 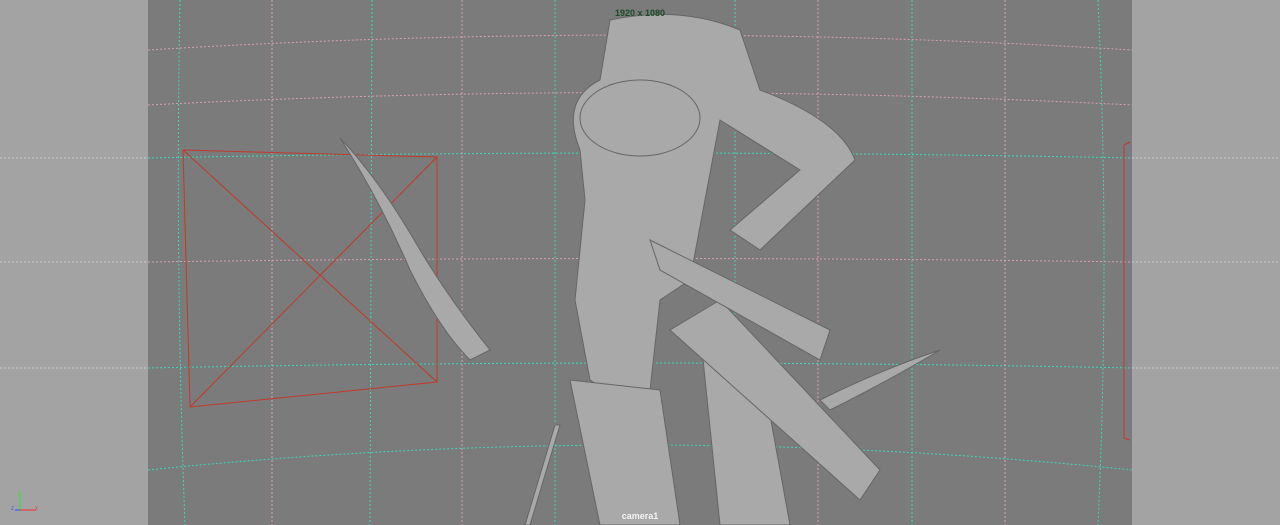 I want to click on axis-y-label: y, so click(x=19, y=493).